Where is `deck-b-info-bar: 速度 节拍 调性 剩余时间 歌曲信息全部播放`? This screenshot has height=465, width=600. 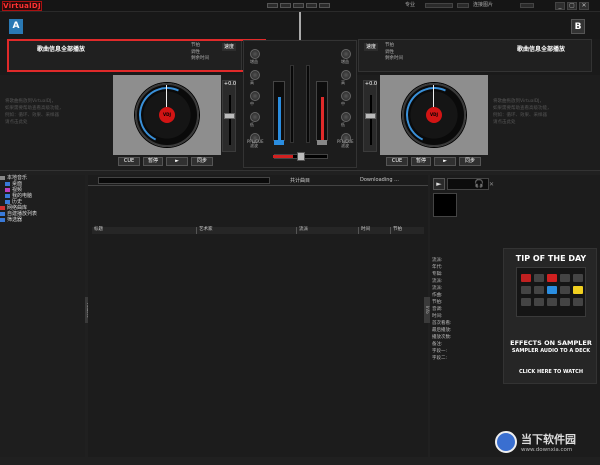
deck-b-info-bar: 速度 节拍 调性 剩余时间 歌曲信息全部播放 is located at coordinates (475, 55).